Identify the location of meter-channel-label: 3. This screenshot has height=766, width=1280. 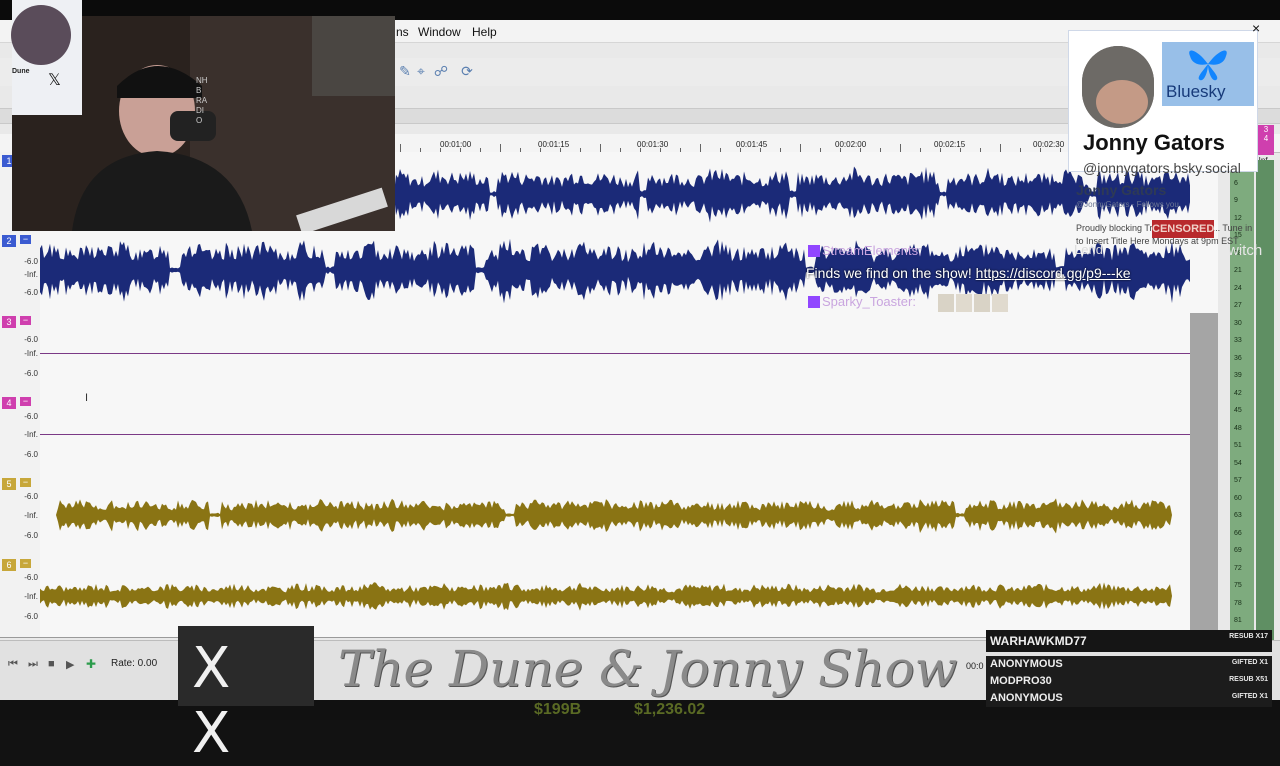
(1266, 129).